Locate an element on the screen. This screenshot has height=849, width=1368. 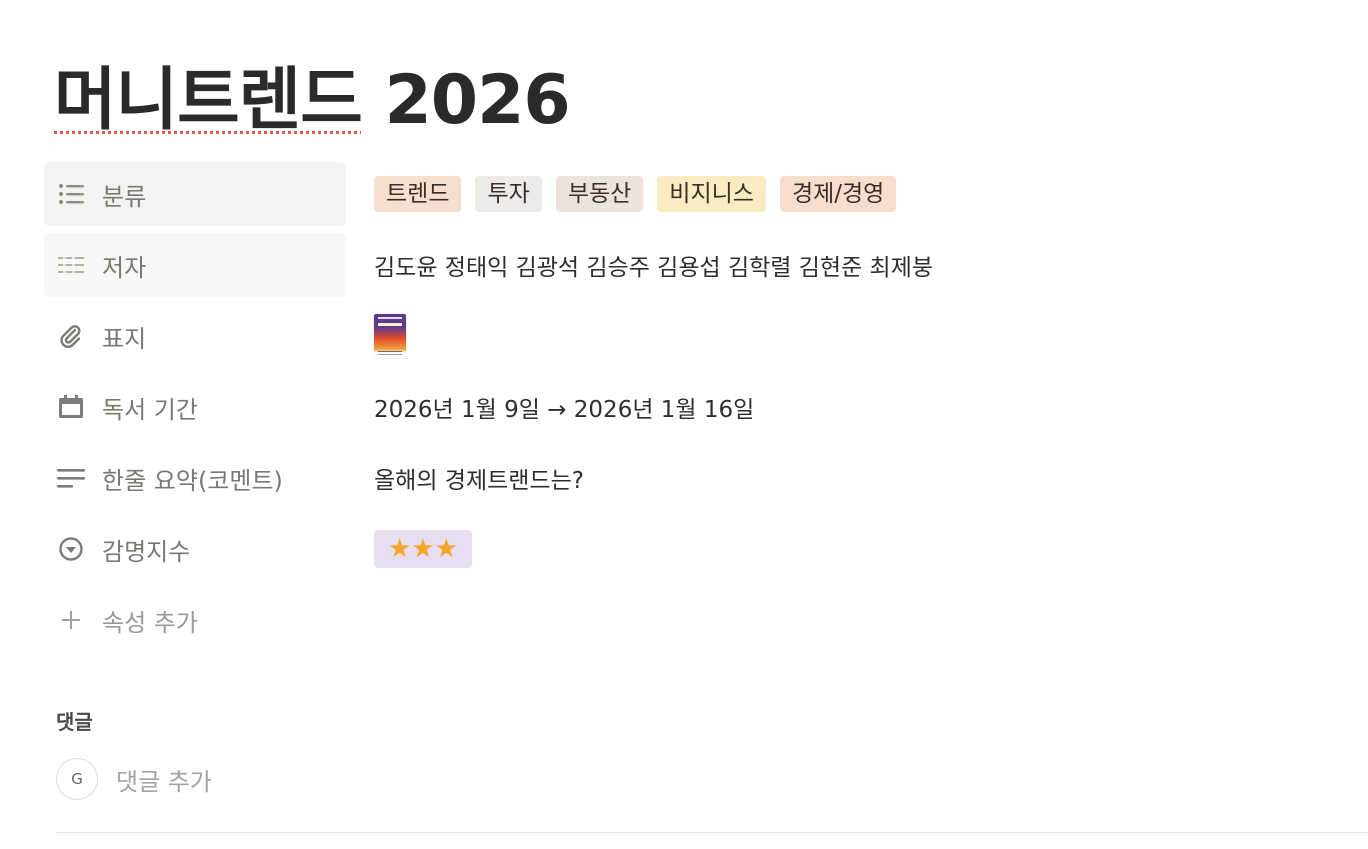
property-row-cover: 표지 is located at coordinates (694, 339).